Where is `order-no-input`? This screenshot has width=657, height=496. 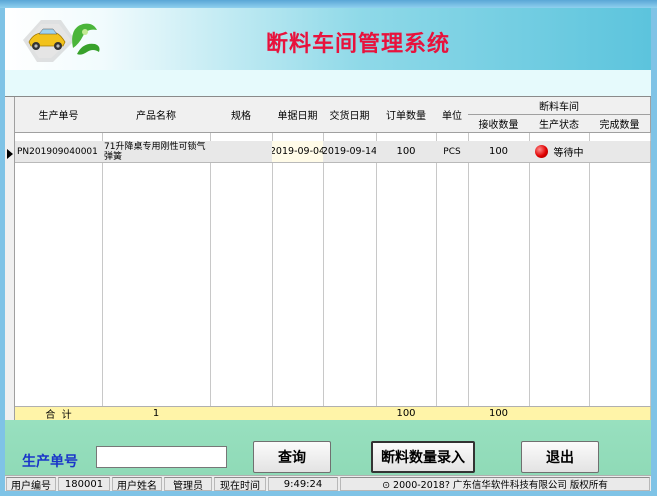
order-no-input is located at coordinates (161, 457).